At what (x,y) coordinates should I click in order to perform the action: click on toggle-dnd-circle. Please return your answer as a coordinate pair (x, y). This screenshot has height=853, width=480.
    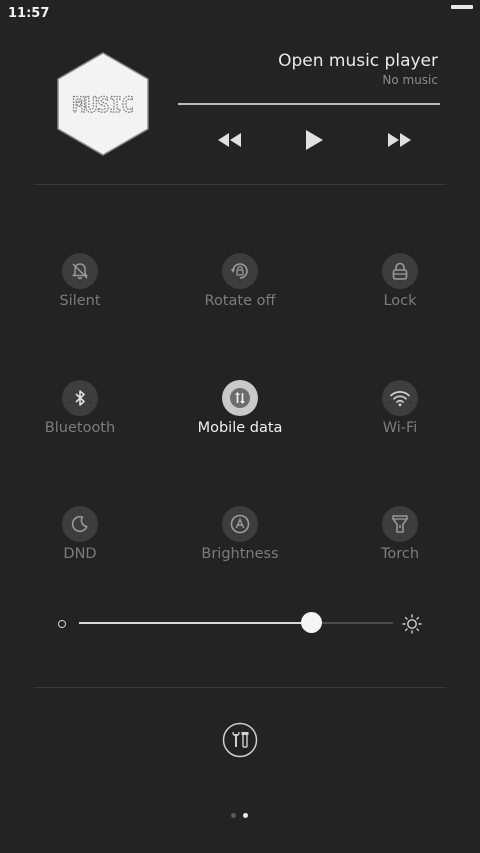
    Looking at the image, I should click on (80, 524).